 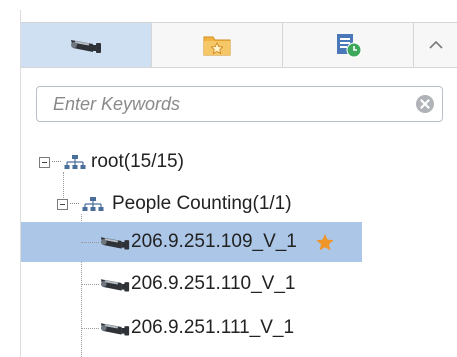 I want to click on tab-schedule, so click(x=348, y=45).